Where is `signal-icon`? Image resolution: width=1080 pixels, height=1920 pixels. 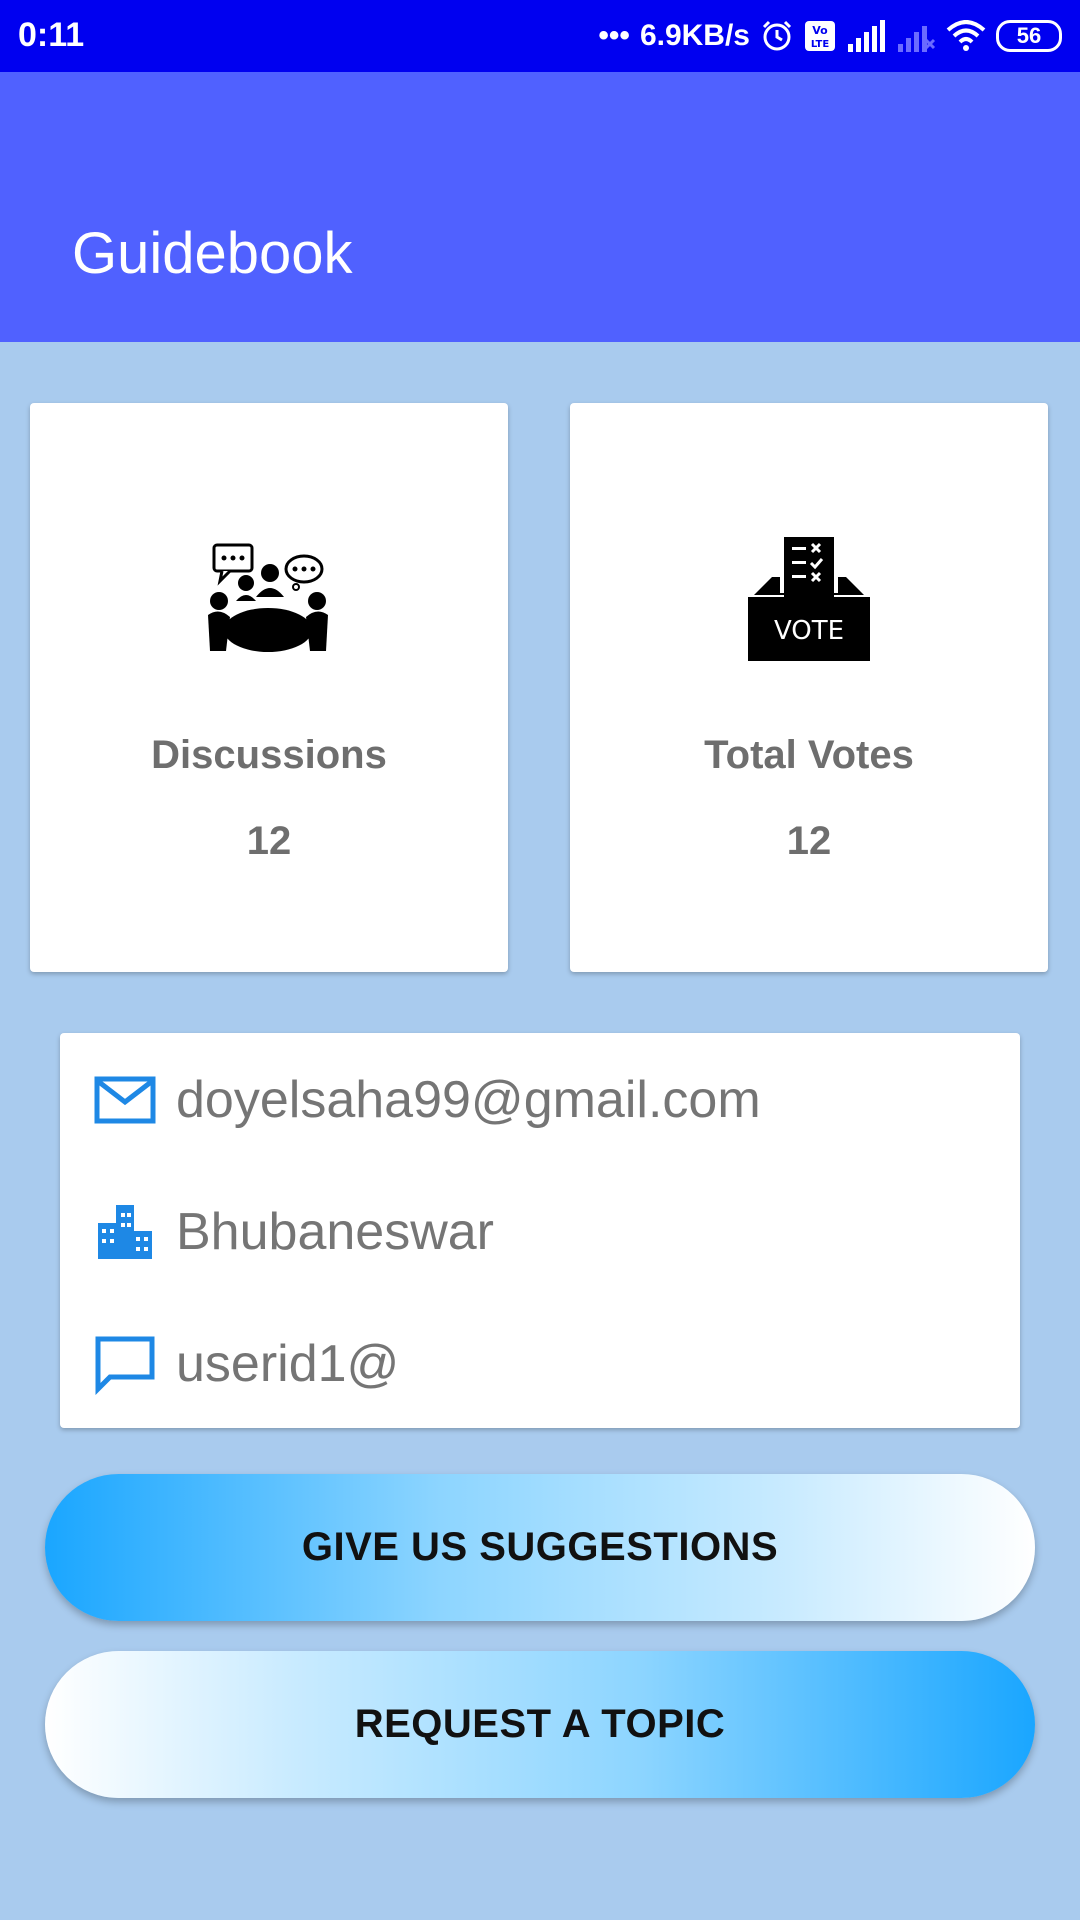 signal-icon is located at coordinates (866, 36).